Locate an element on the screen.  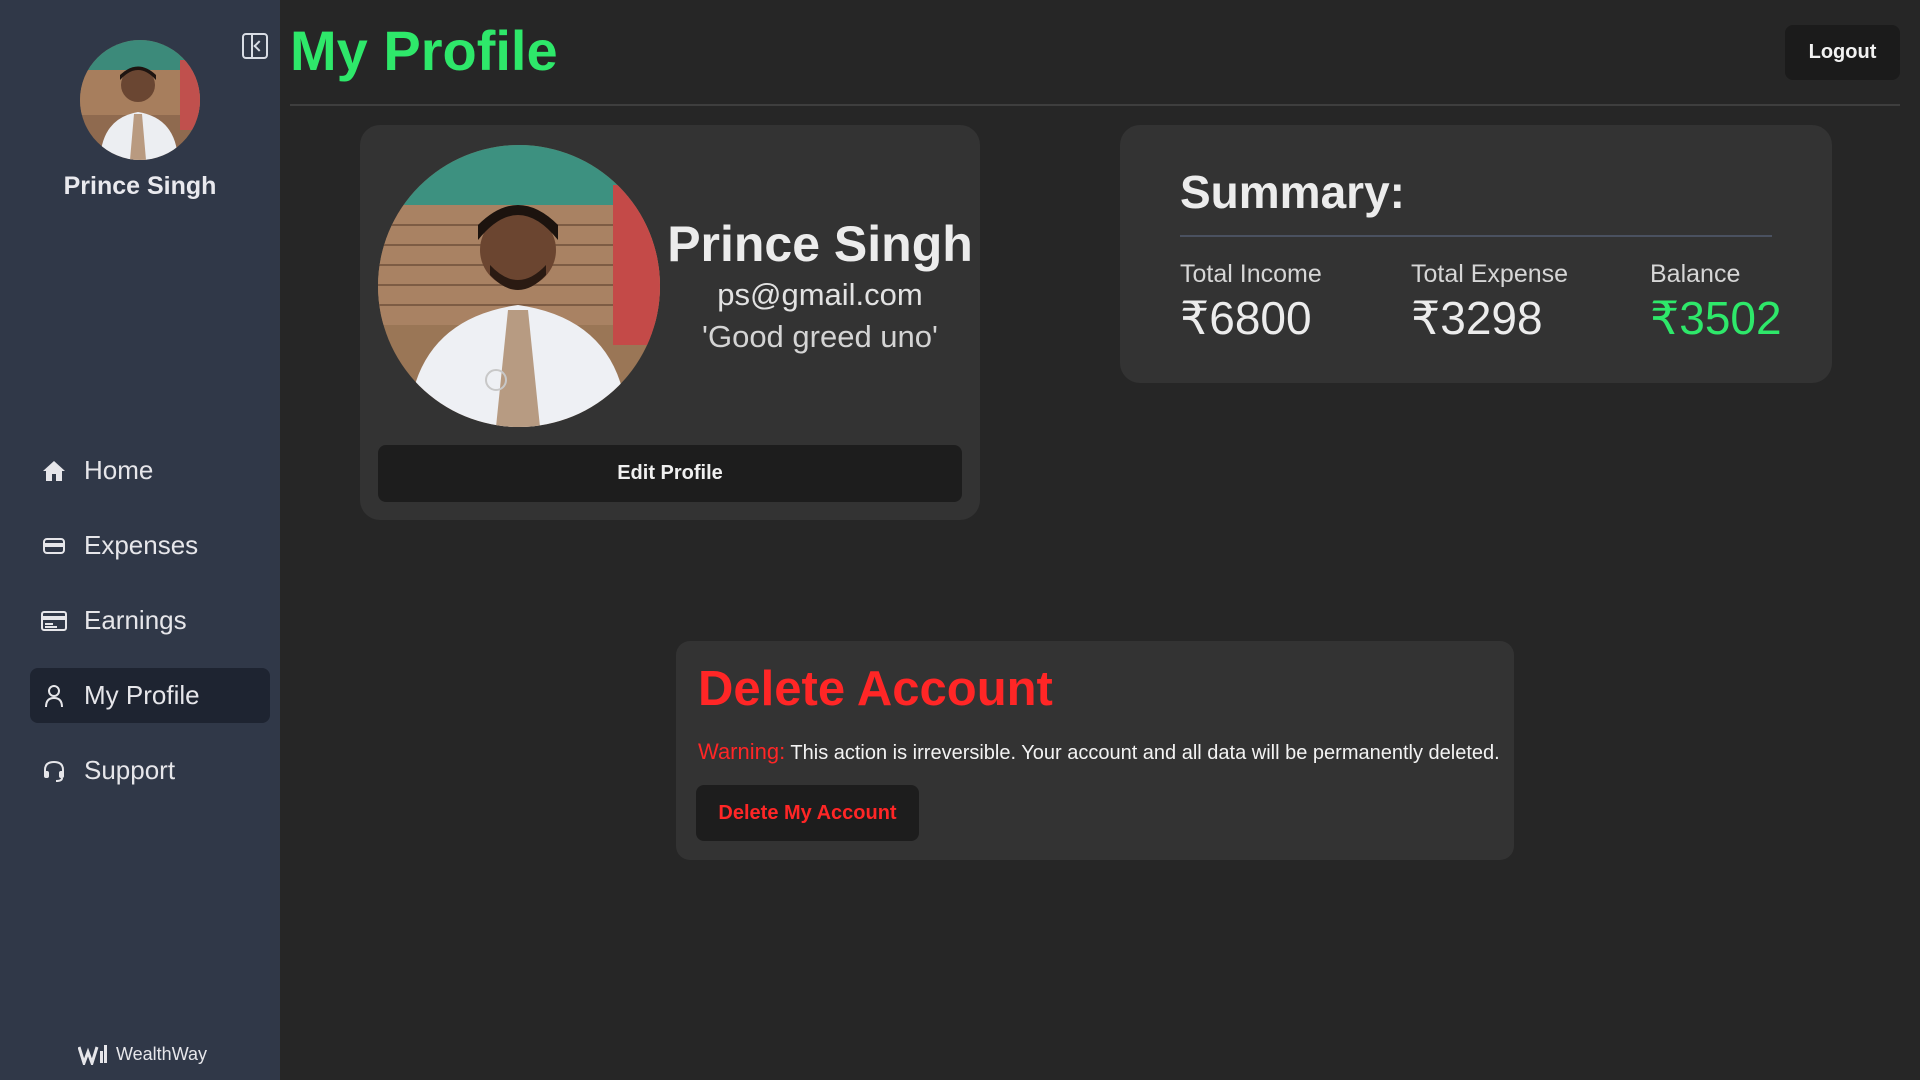
header-divider is located at coordinates (1095, 105).